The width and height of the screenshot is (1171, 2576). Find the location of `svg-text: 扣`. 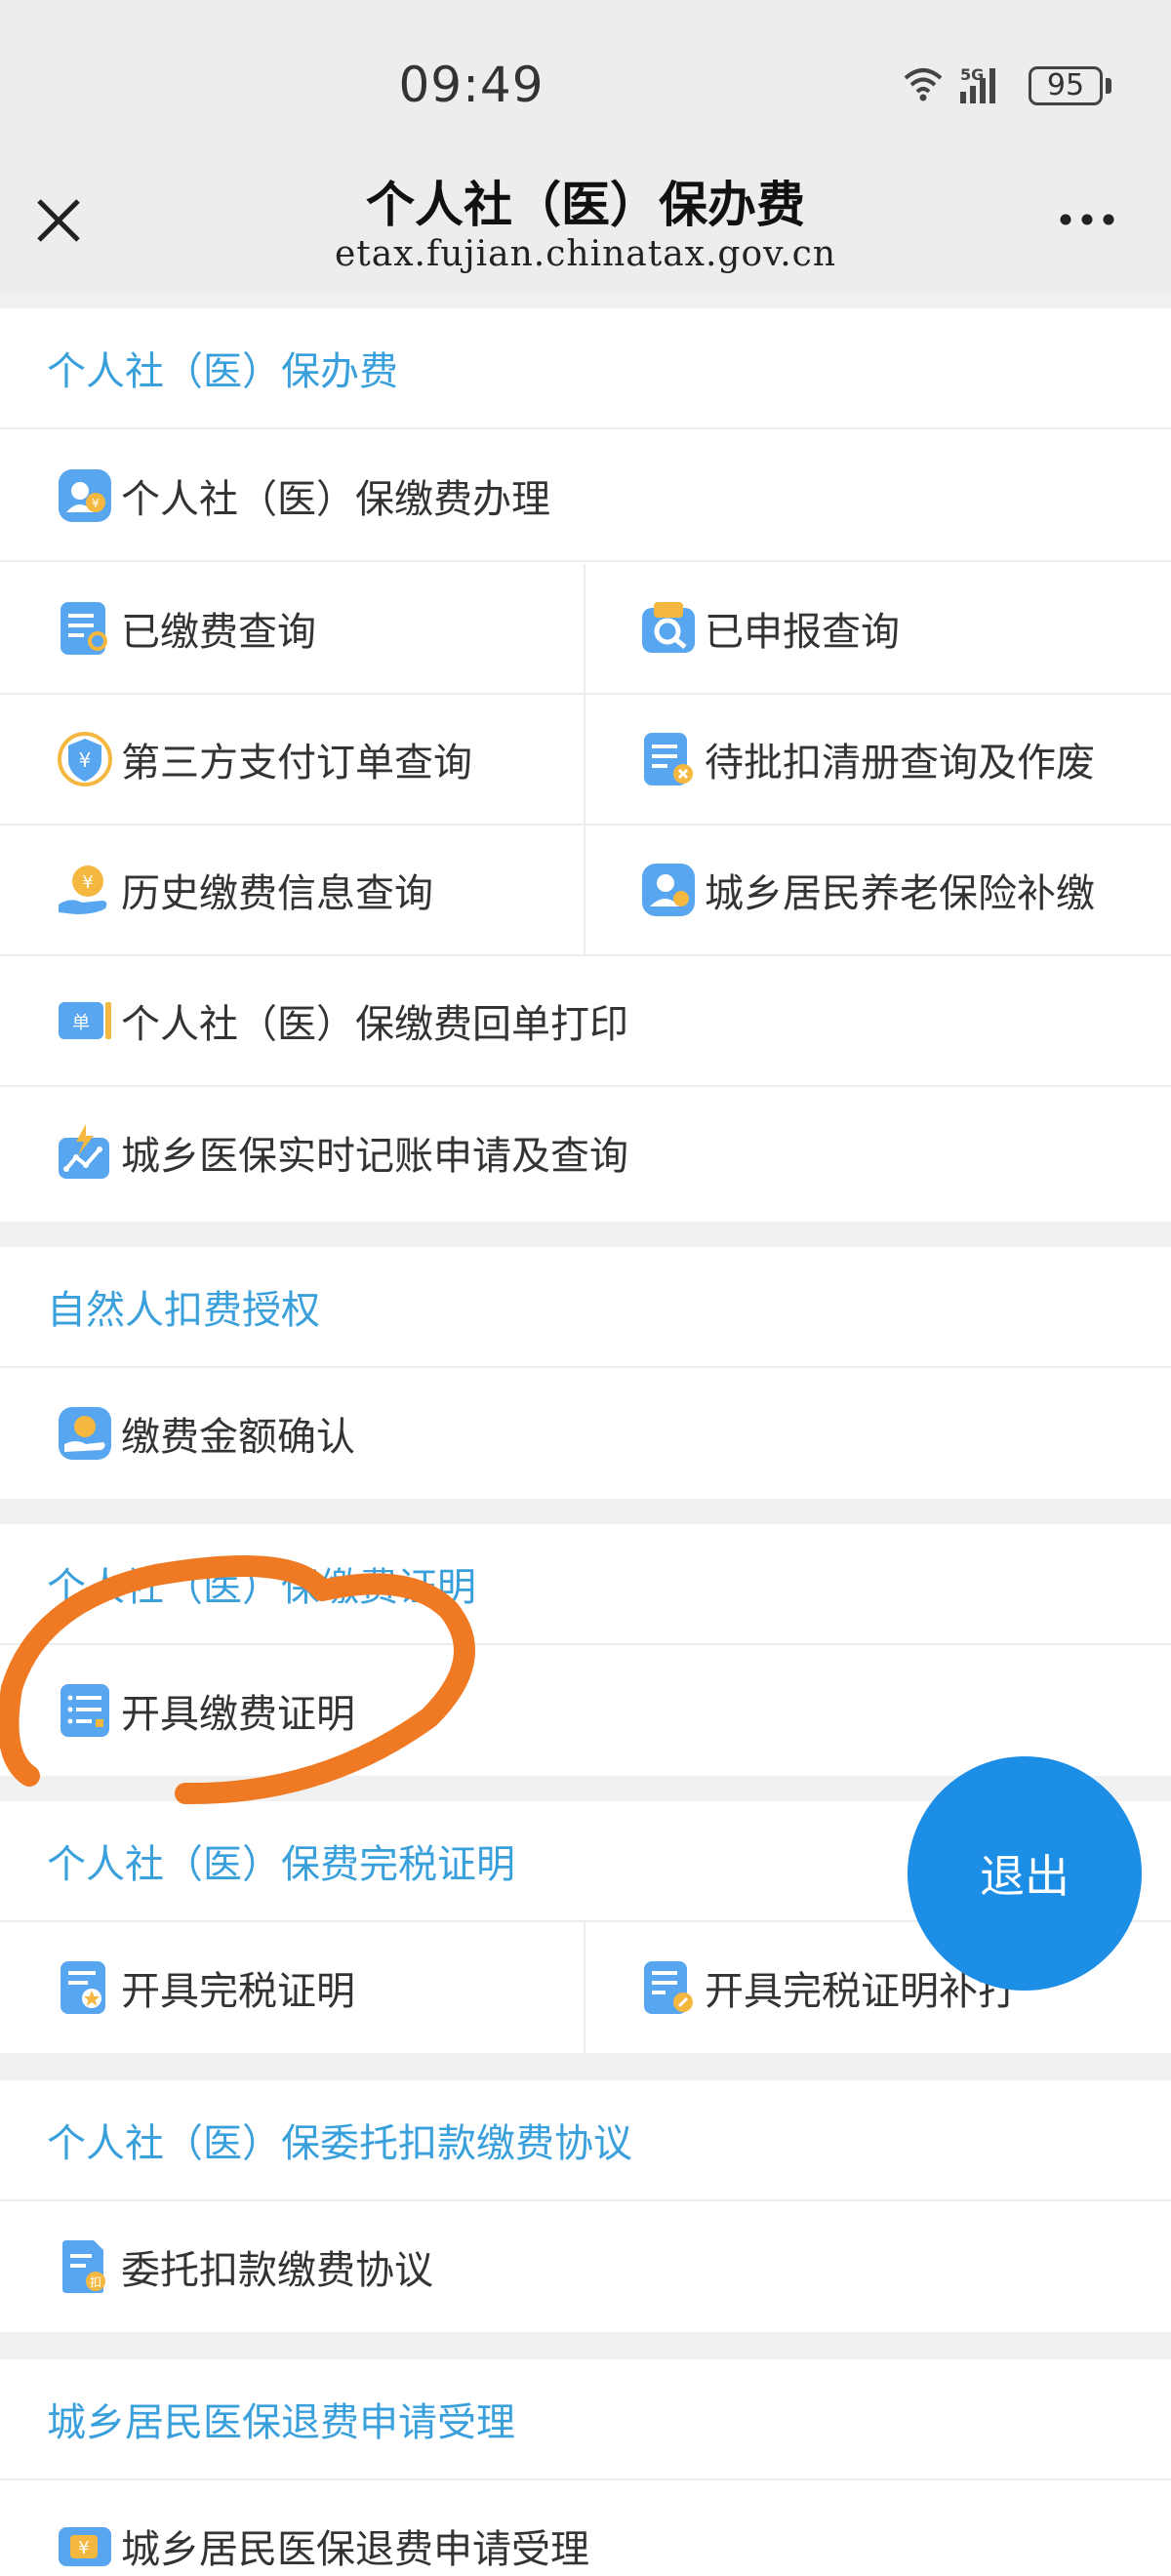

svg-text: 扣 is located at coordinates (95, 2282).